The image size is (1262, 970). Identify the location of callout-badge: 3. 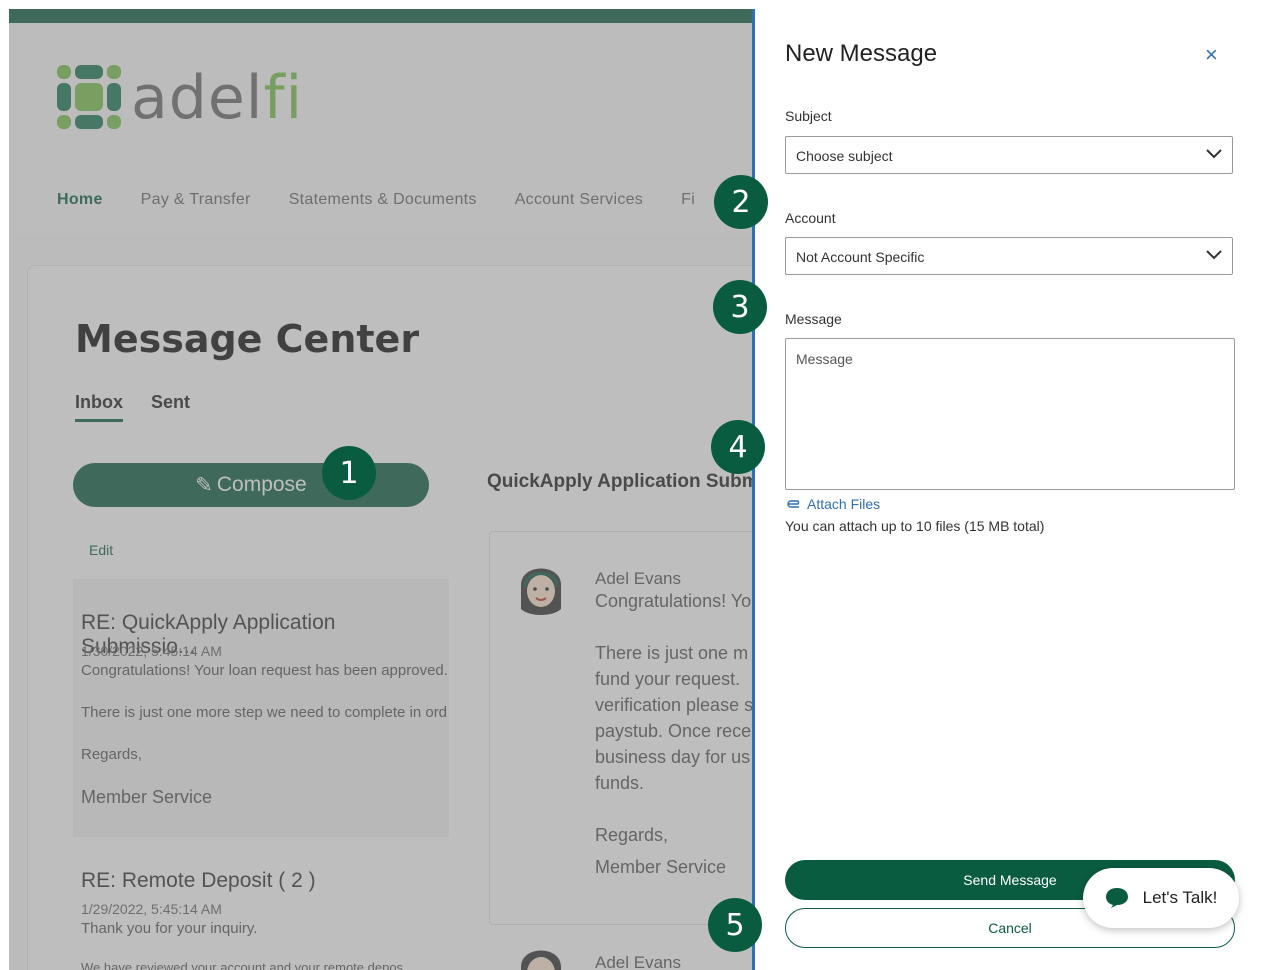
(740, 307).